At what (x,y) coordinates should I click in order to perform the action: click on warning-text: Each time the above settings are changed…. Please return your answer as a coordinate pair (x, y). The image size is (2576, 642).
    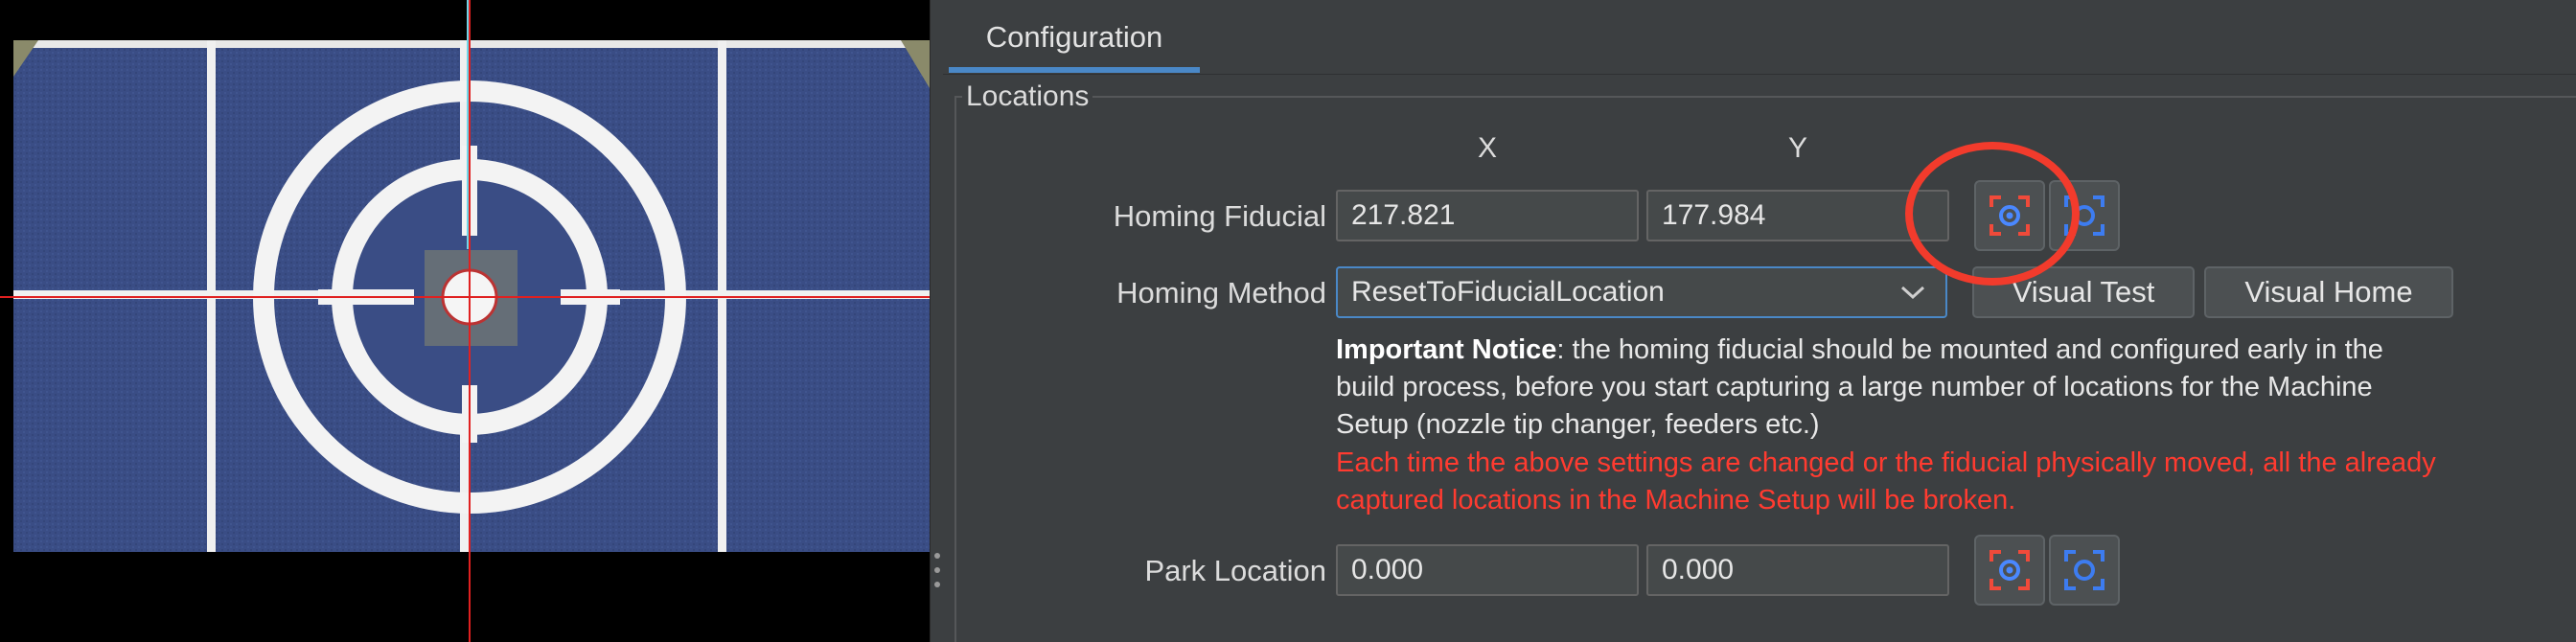
    Looking at the image, I should click on (1886, 481).